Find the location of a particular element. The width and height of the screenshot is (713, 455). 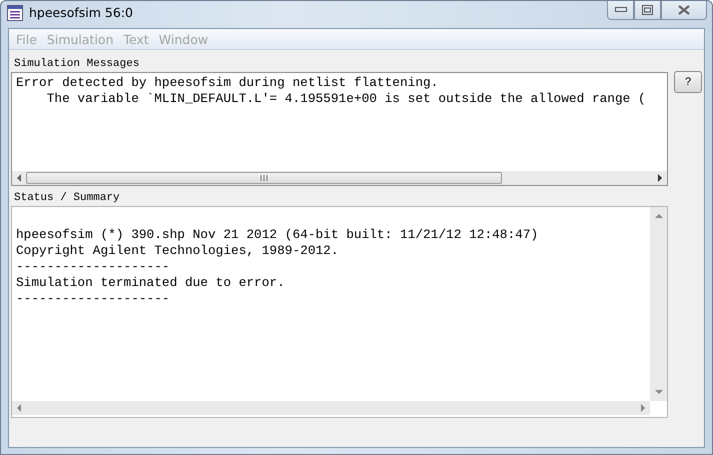

section-label: Simulation Messages is located at coordinates (76, 64).